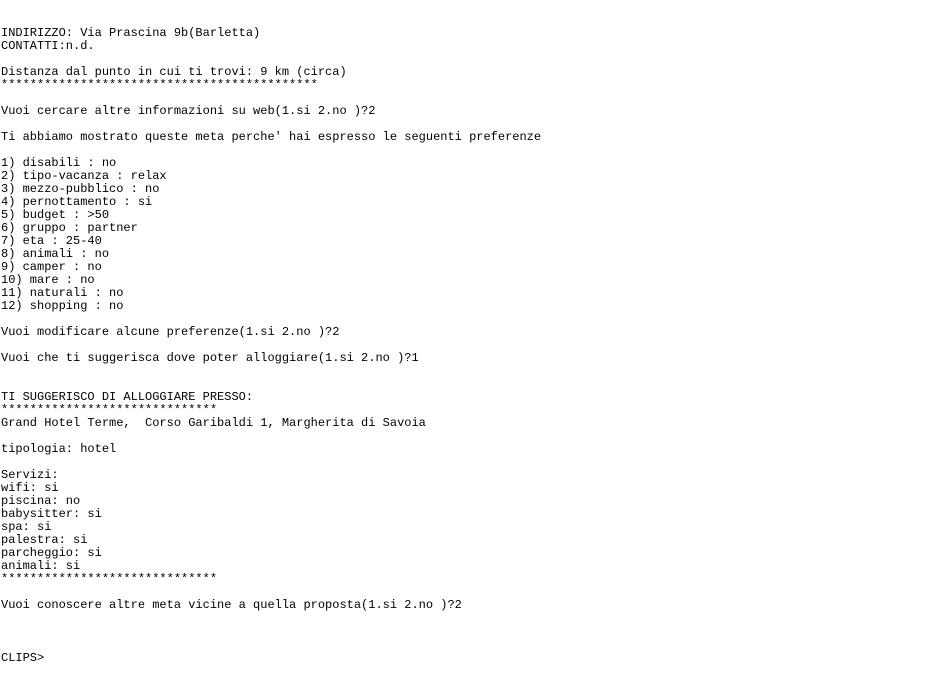 The height and width of the screenshot is (677, 948). What do you see at coordinates (51, 514) in the screenshot?
I see `console-line: babysitter: si` at bounding box center [51, 514].